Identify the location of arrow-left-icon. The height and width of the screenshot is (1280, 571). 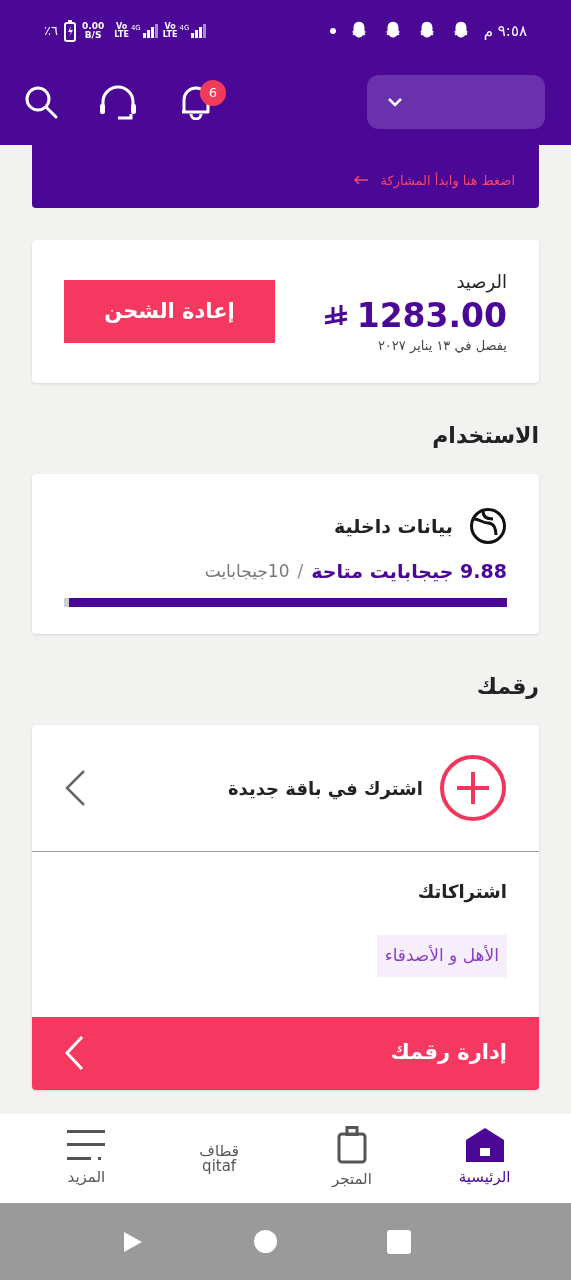
(360, 180).